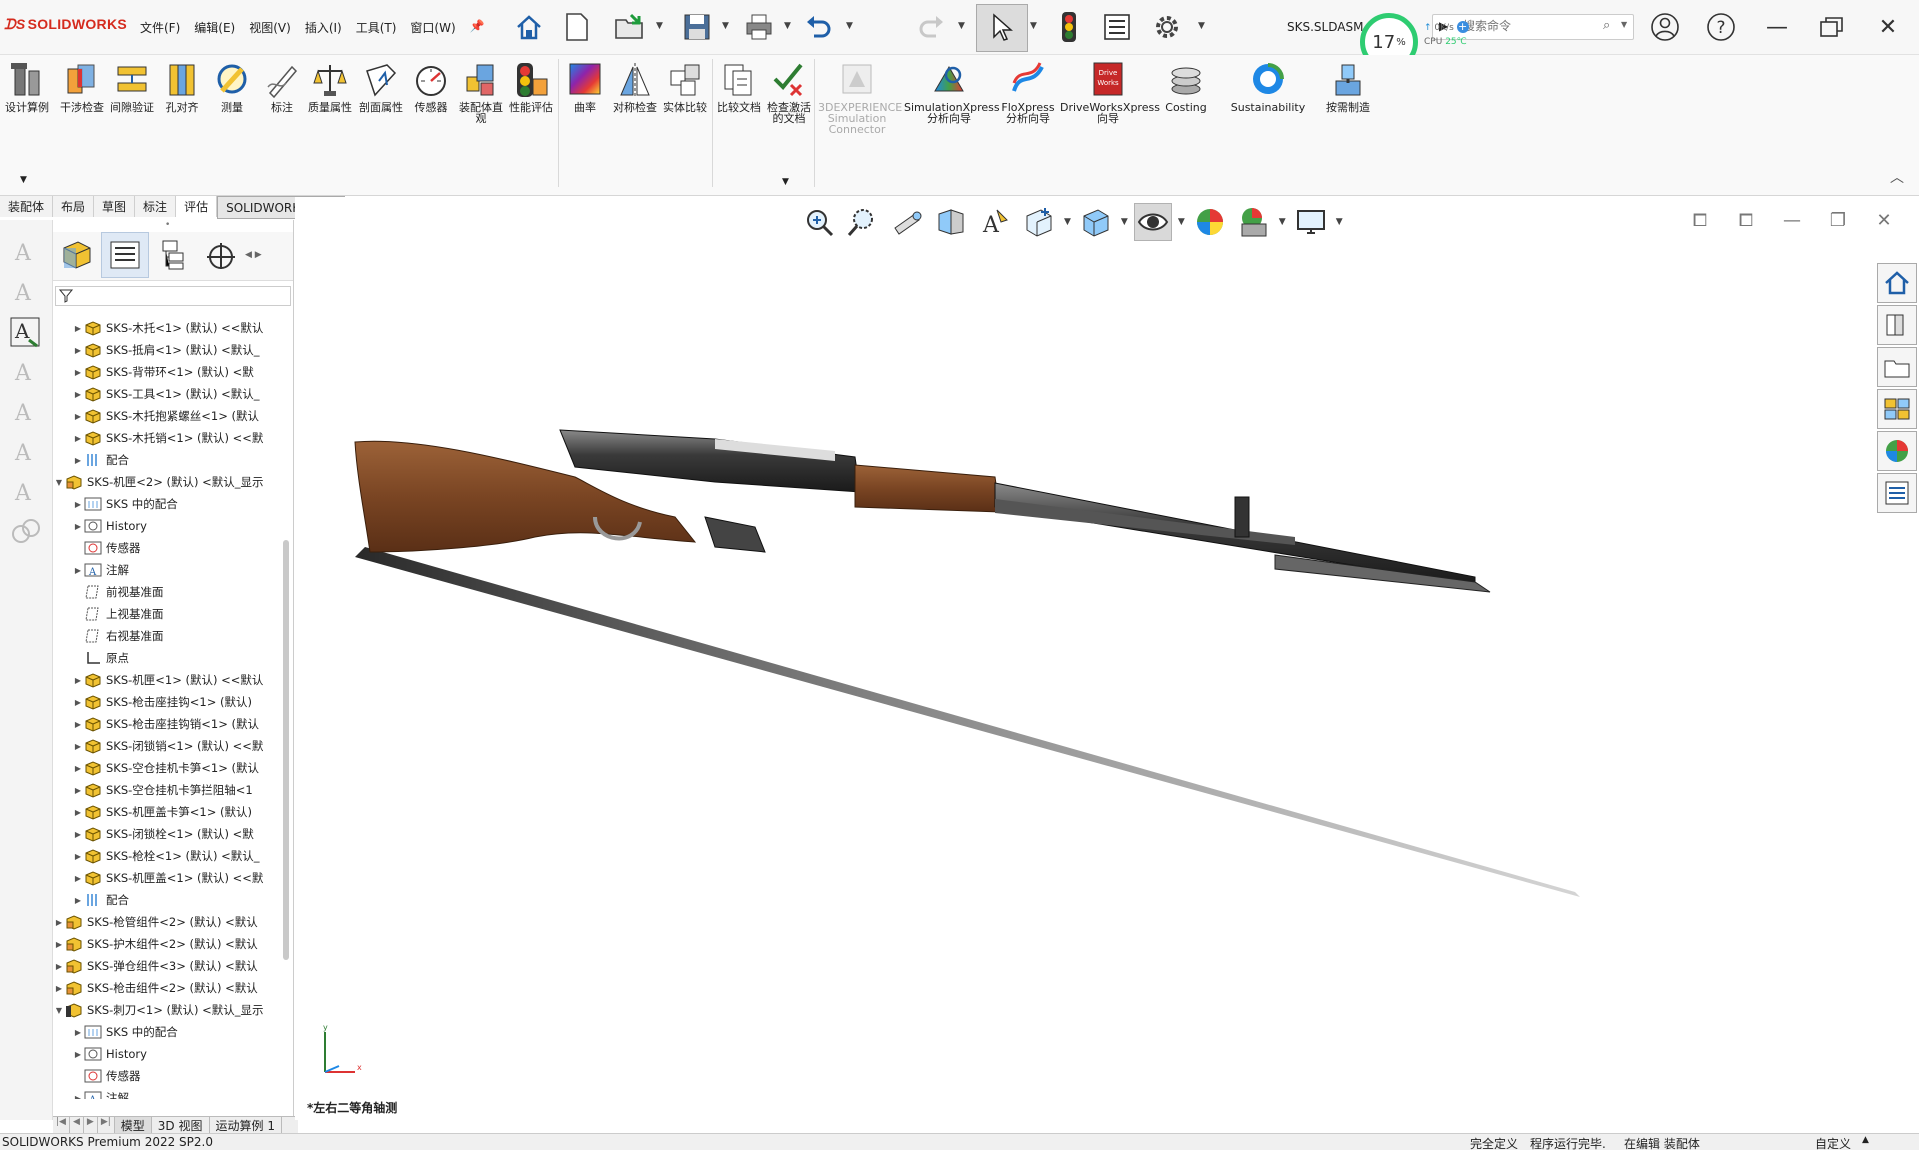 The width and height of the screenshot is (1919, 1152). I want to click on tree-row: ▶ SKS-抵肩<1> (默认) <默认_, so click(169, 350).